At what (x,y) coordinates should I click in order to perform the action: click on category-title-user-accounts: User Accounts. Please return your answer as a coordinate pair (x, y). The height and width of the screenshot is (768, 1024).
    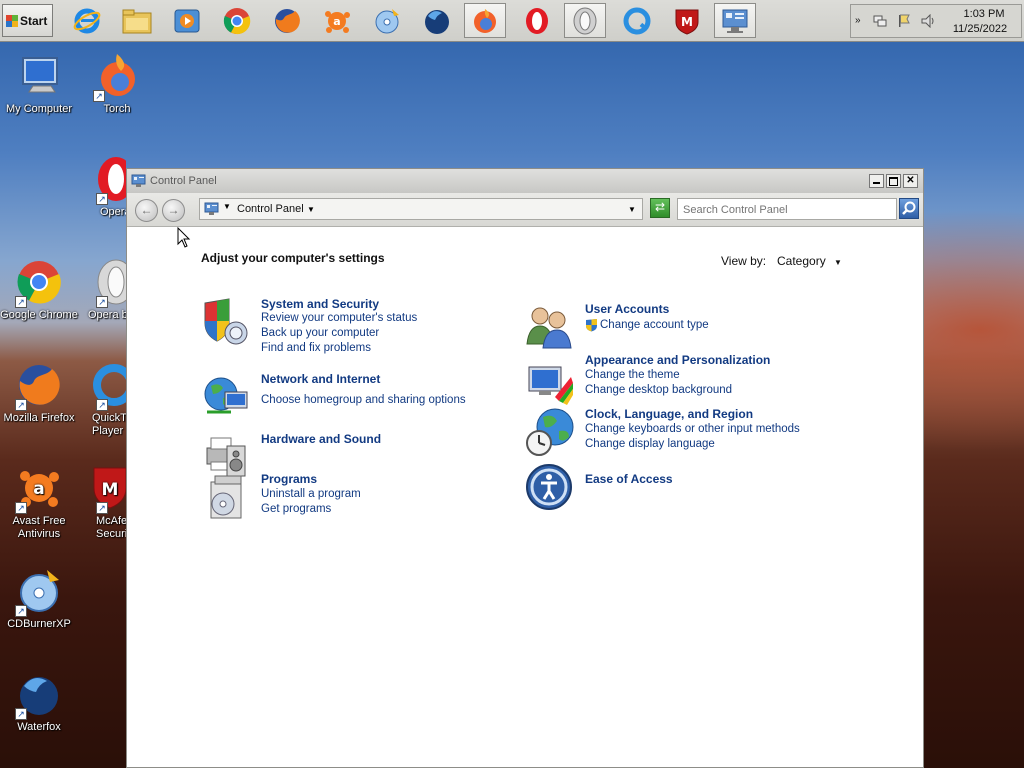
    Looking at the image, I should click on (627, 309).